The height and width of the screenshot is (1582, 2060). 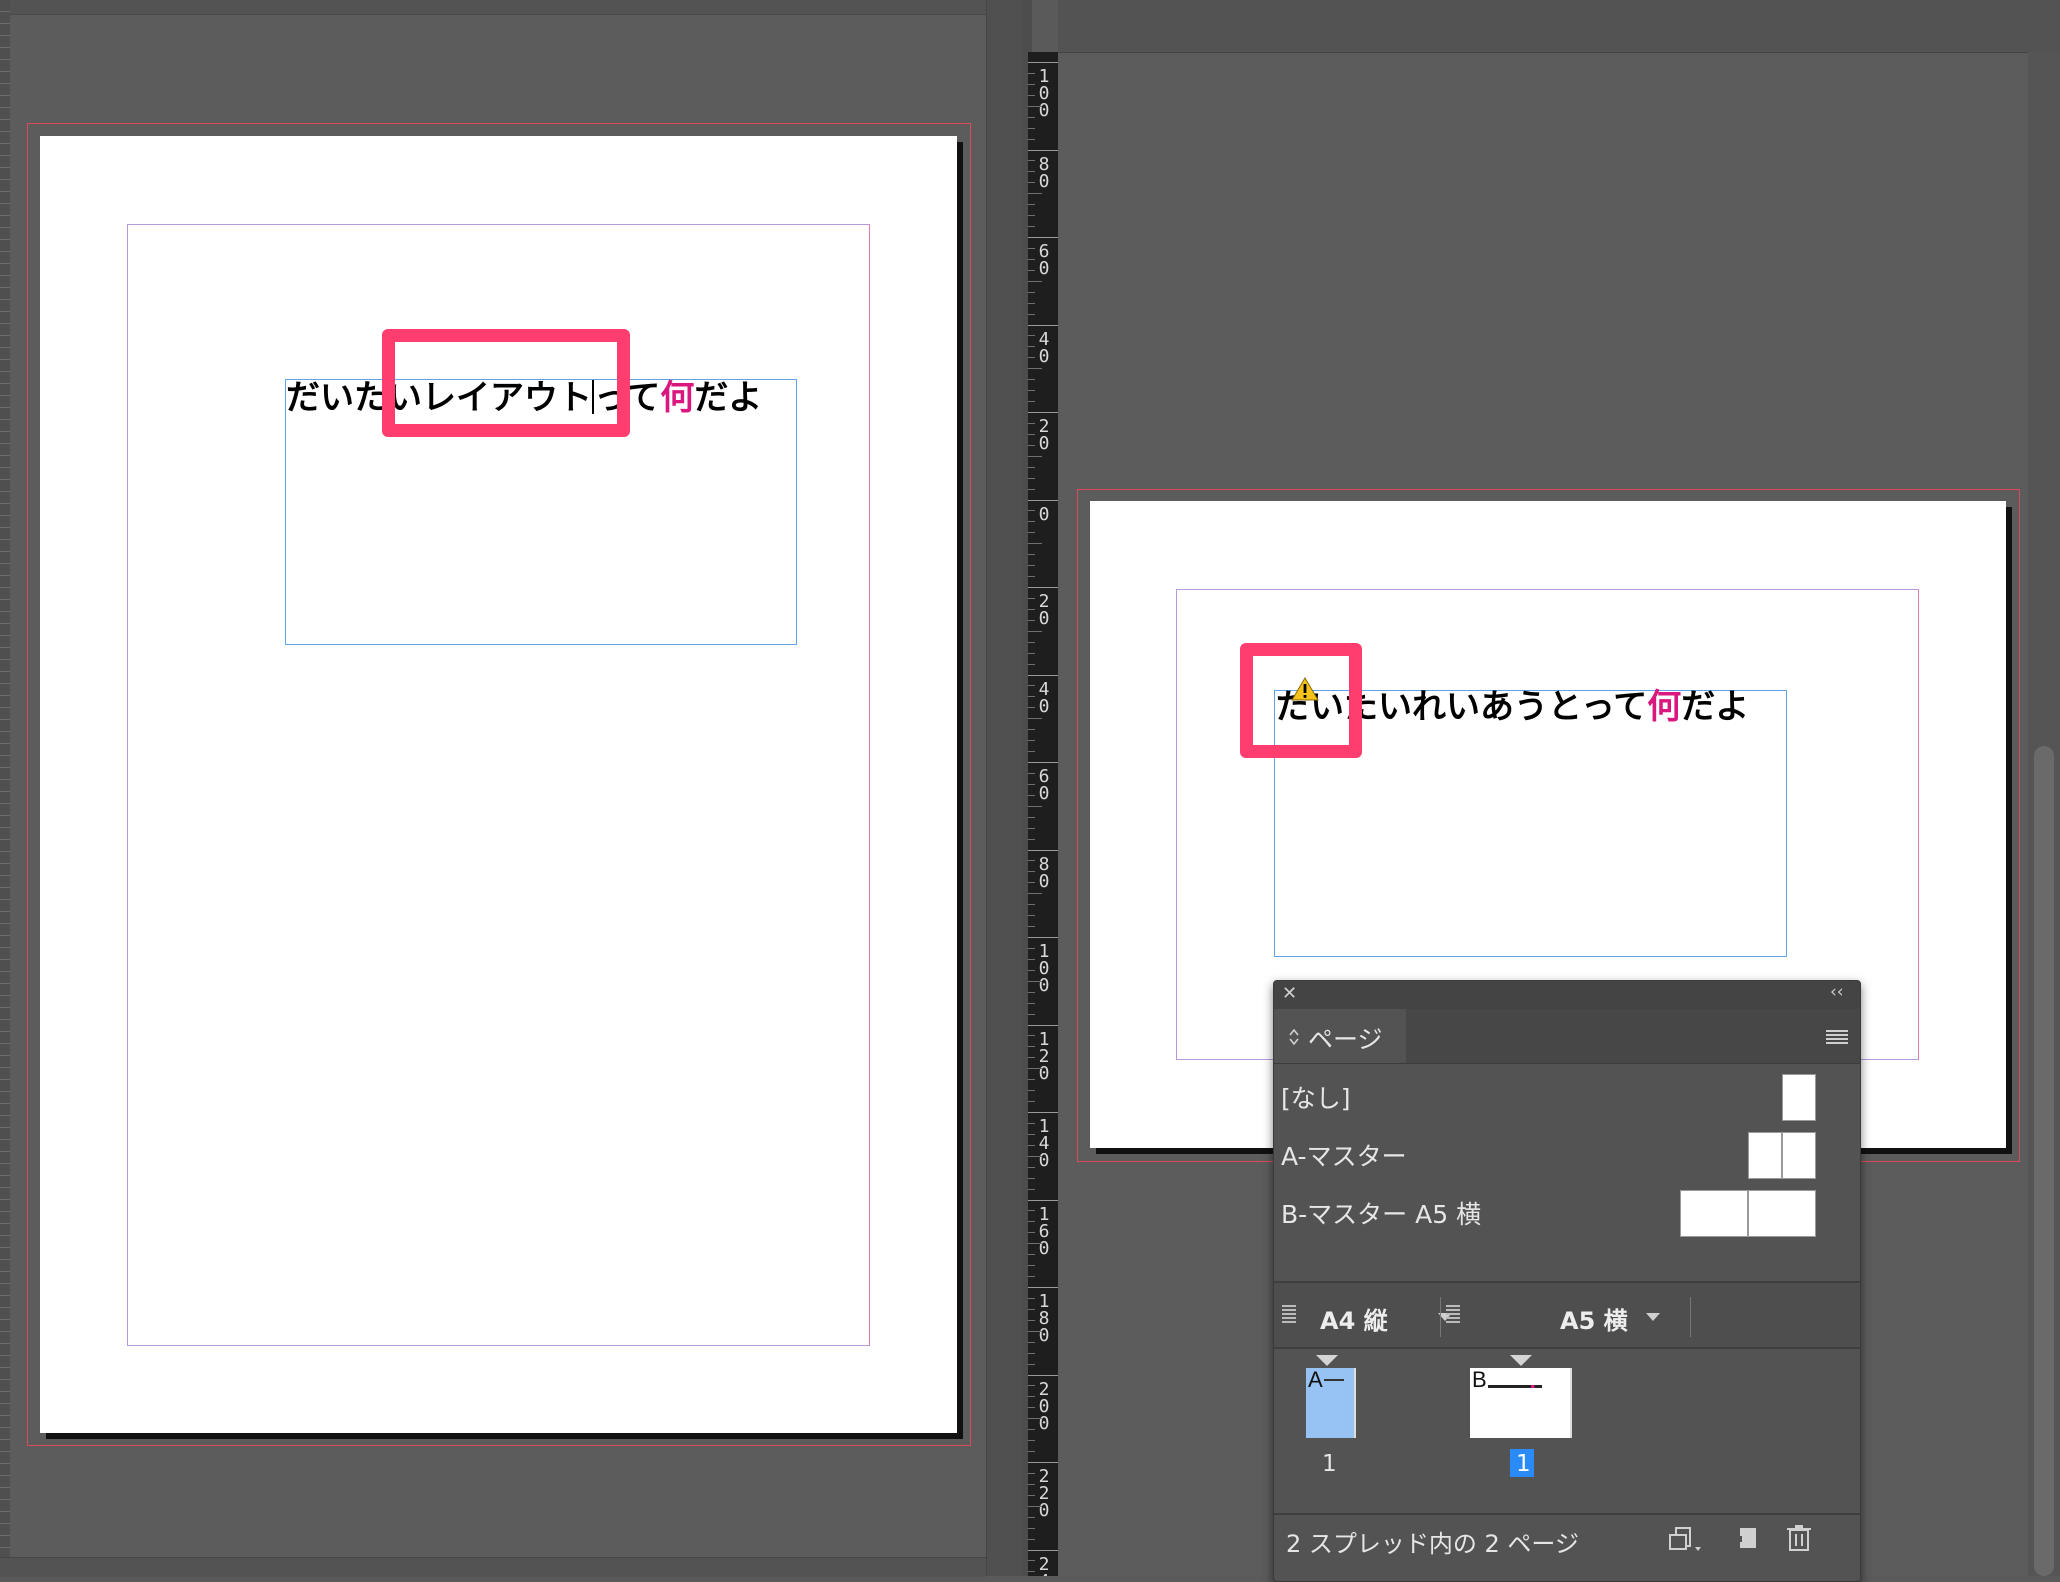 I want to click on left-vertical-ruler, so click(x=5, y=788).